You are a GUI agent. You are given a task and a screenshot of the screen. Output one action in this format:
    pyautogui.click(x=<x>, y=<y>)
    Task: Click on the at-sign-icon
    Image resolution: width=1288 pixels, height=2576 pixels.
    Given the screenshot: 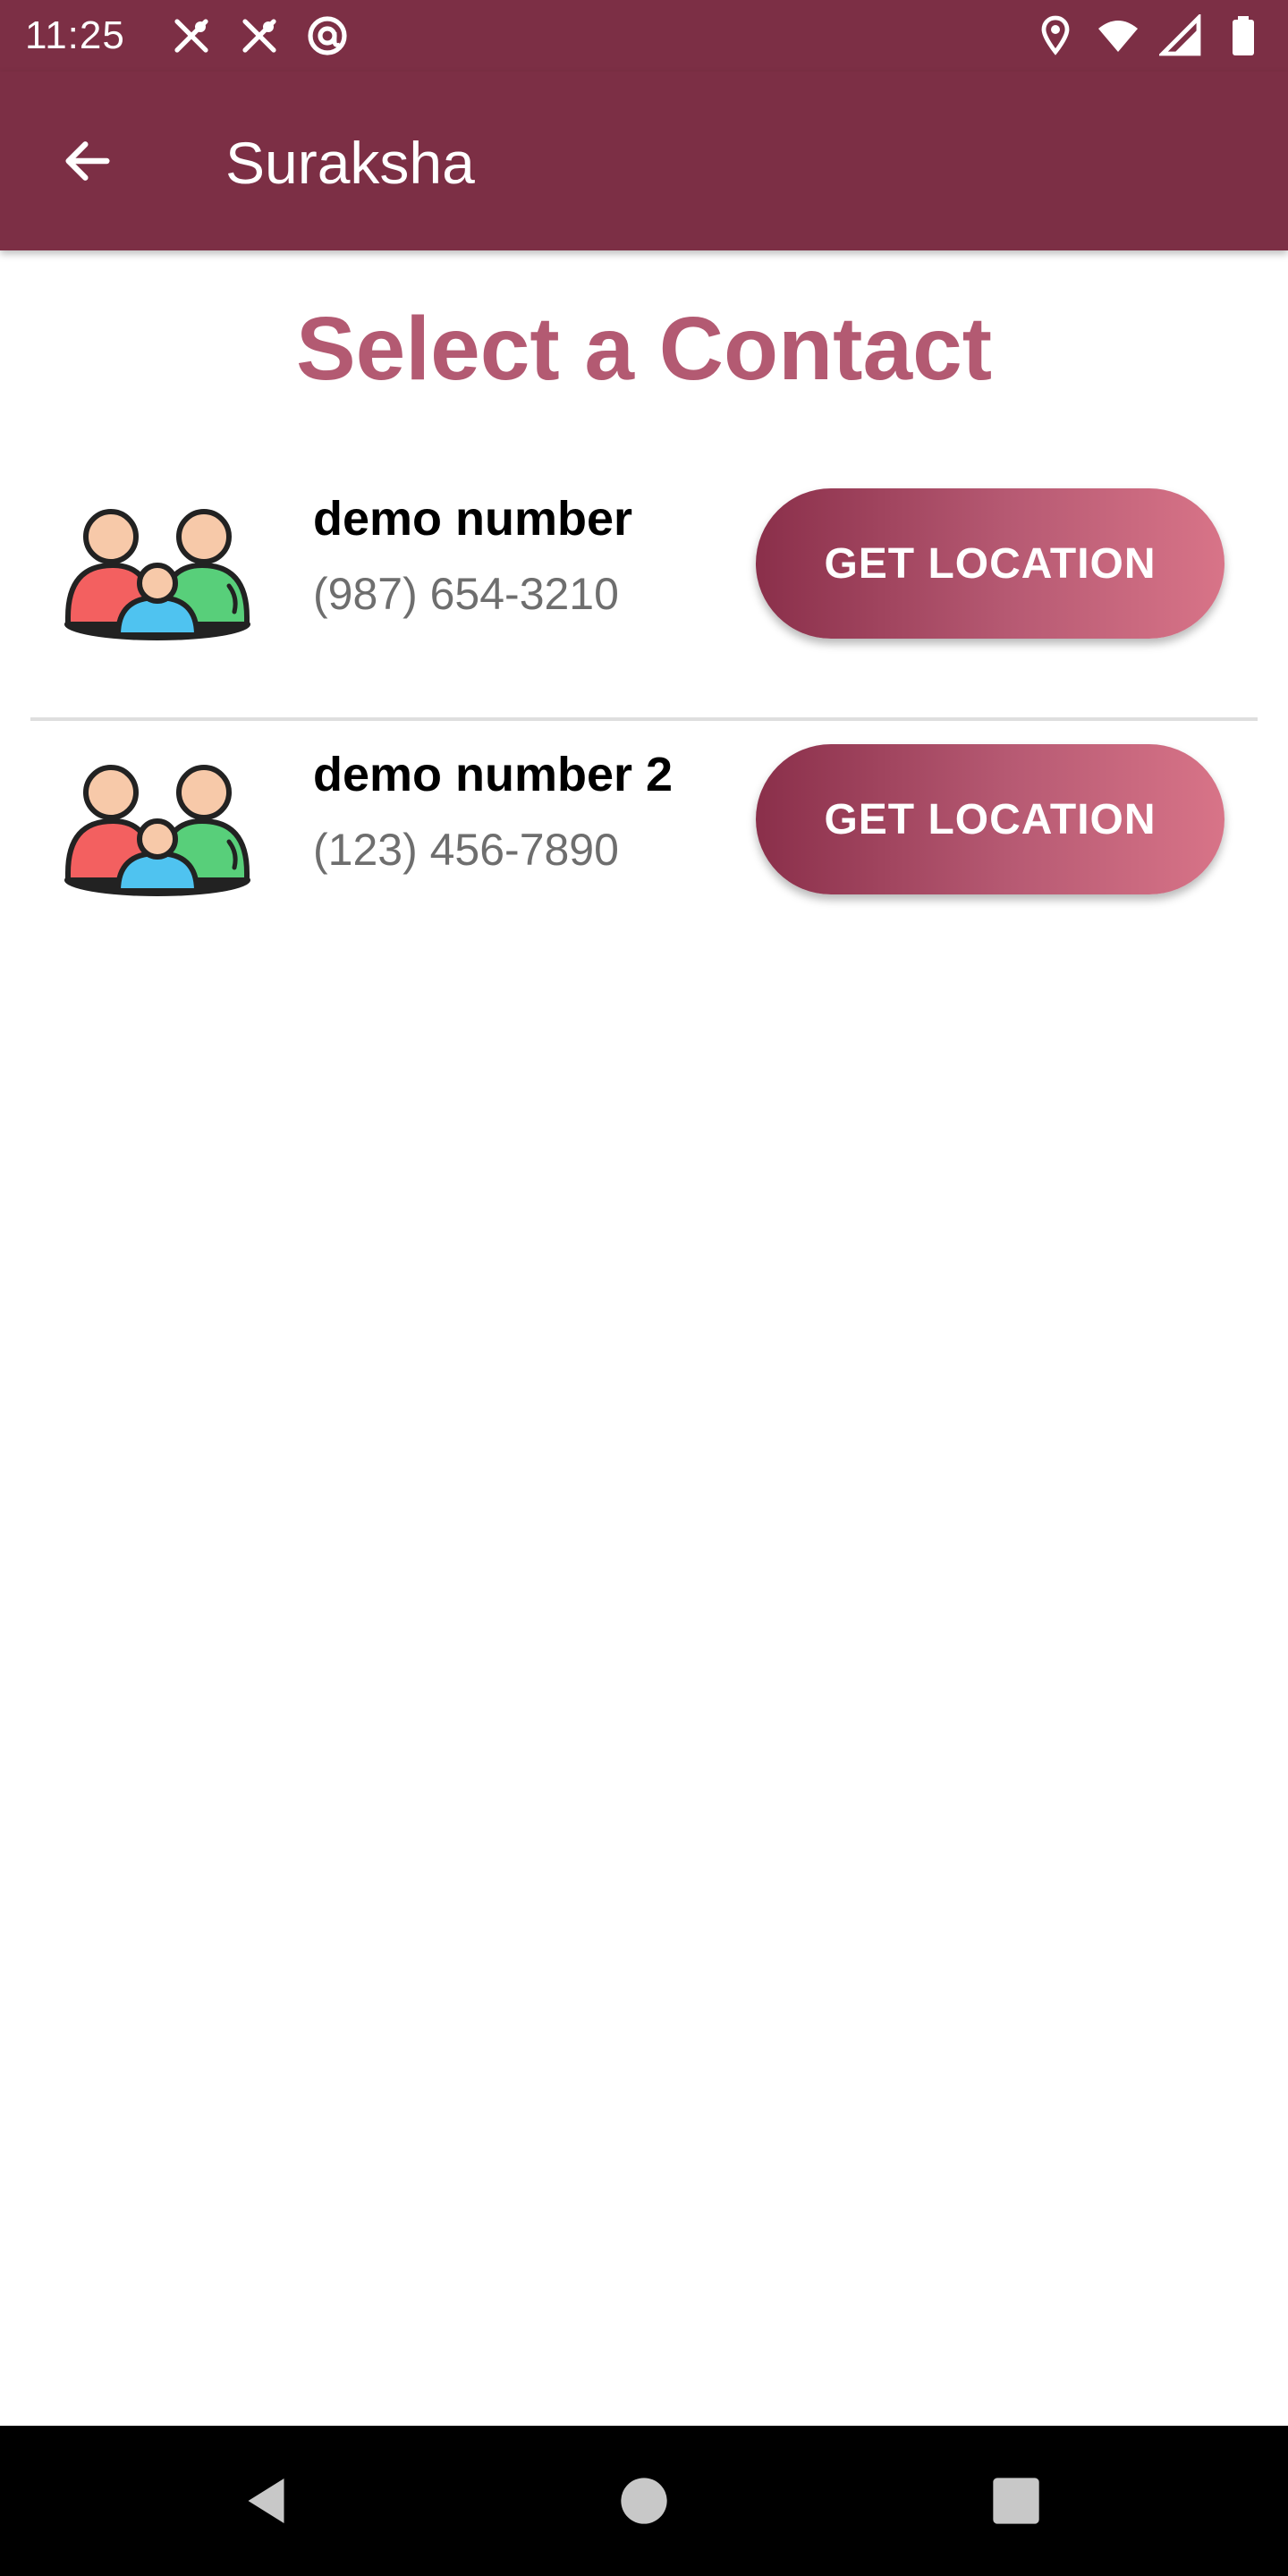 What is the action you would take?
    pyautogui.click(x=327, y=35)
    